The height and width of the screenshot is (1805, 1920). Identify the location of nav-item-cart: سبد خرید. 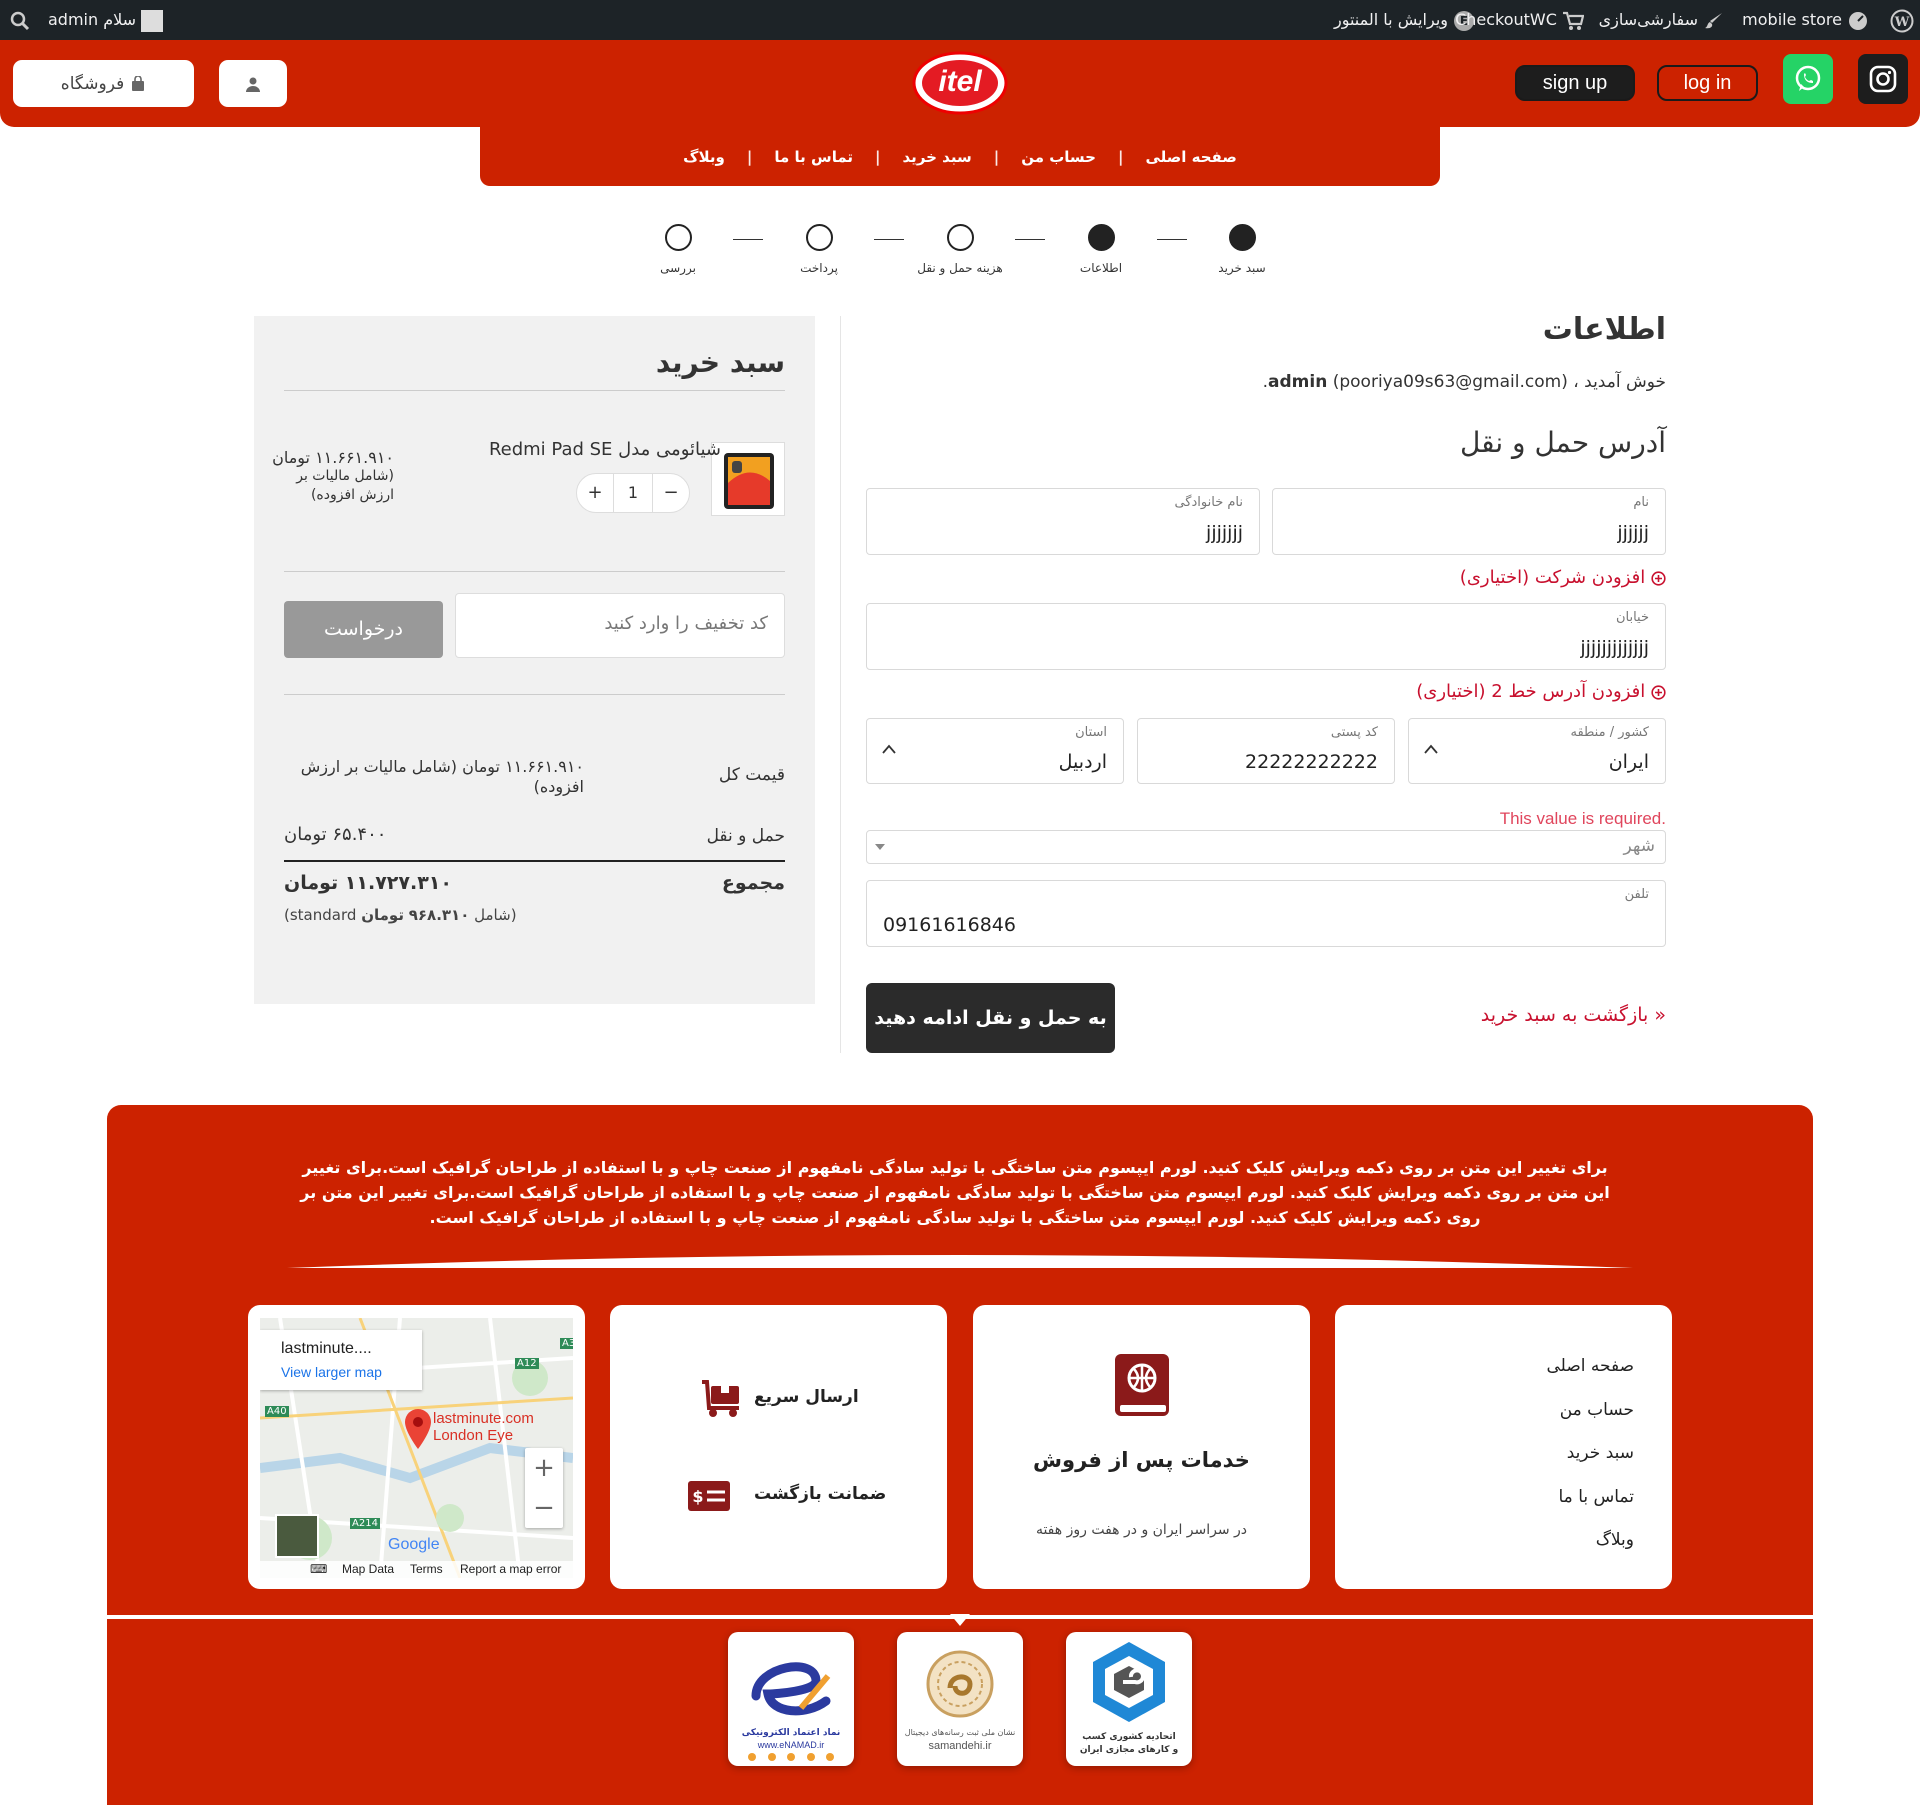
(937, 157).